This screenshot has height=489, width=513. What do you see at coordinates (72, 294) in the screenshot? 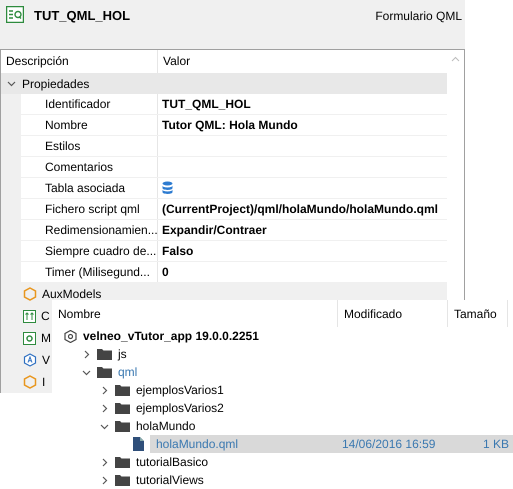
I see `object-label: AuxModels` at bounding box center [72, 294].